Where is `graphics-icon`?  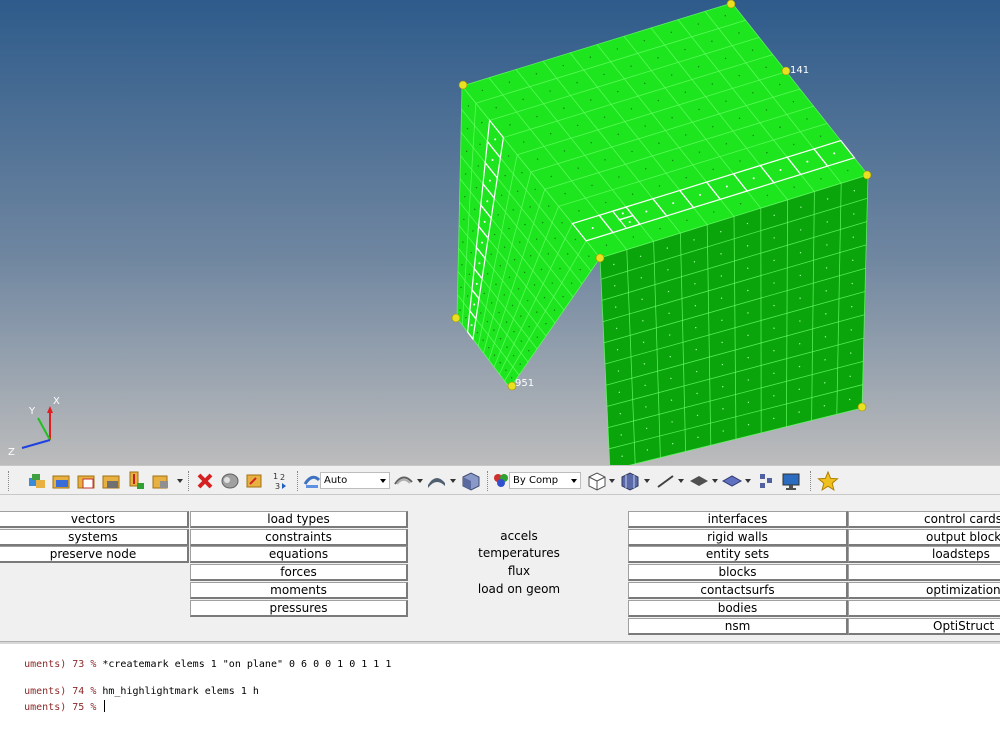
graphics-icon is located at coordinates (312, 481).